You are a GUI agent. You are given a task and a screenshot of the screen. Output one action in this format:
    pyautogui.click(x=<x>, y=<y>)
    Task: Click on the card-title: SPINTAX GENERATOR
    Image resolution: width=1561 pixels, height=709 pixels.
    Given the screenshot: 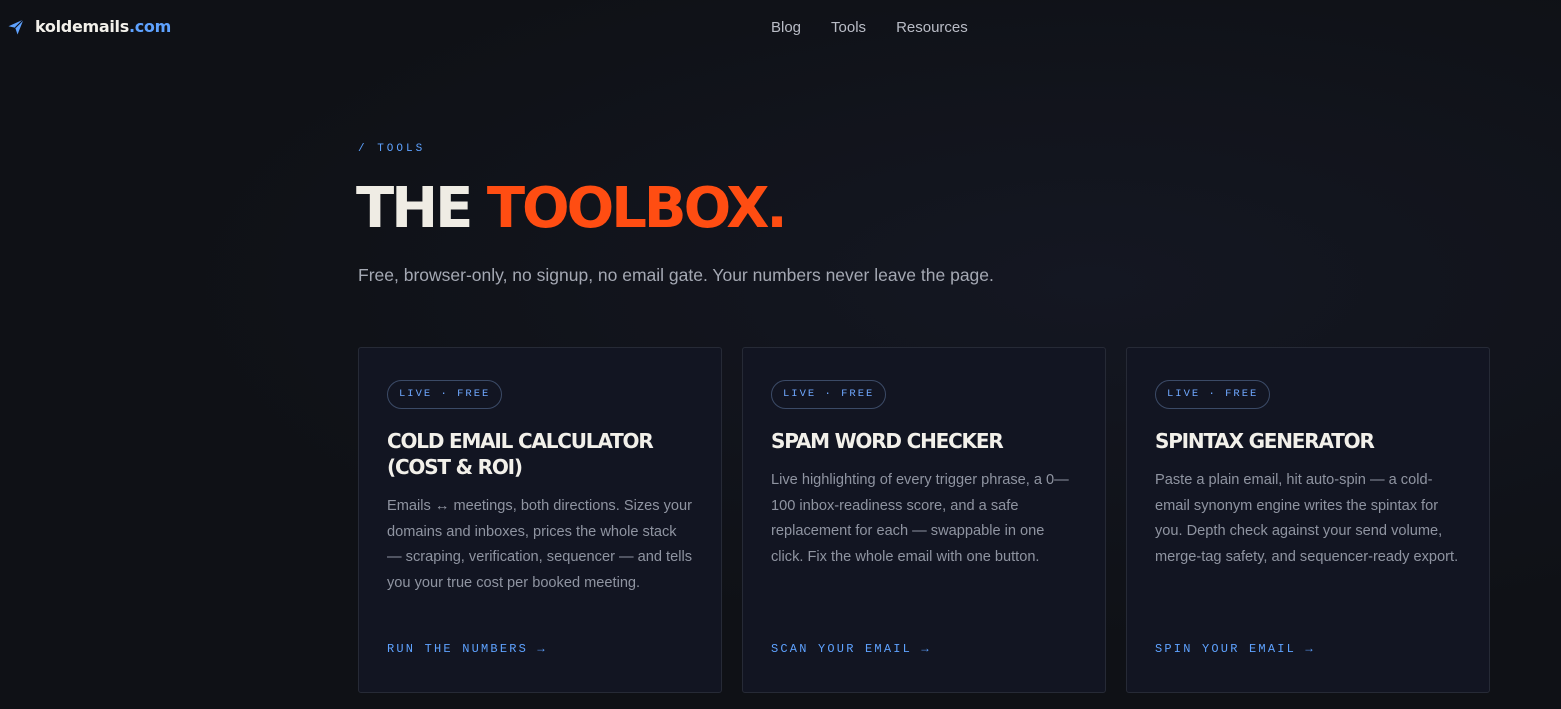 What is the action you would take?
    pyautogui.click(x=1265, y=441)
    